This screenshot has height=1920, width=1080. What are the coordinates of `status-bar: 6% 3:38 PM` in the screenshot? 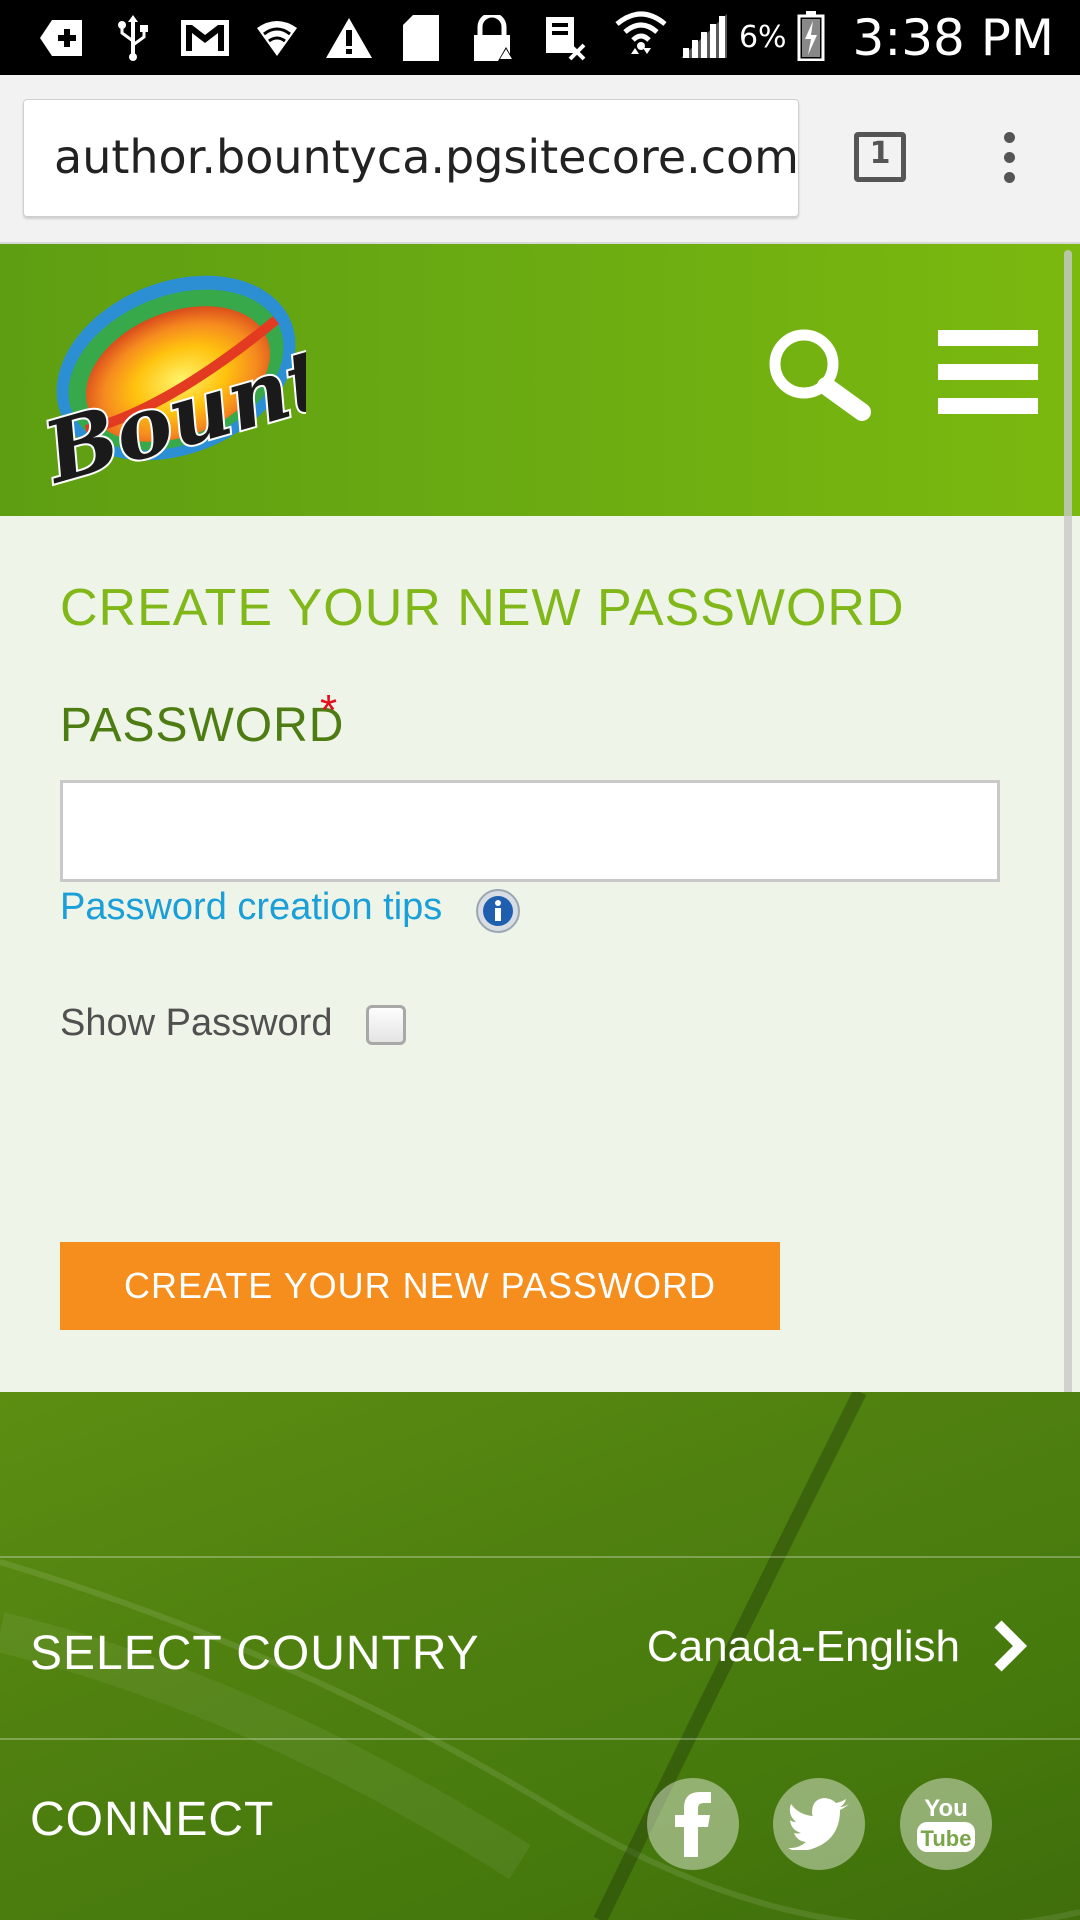 It's located at (540, 37).